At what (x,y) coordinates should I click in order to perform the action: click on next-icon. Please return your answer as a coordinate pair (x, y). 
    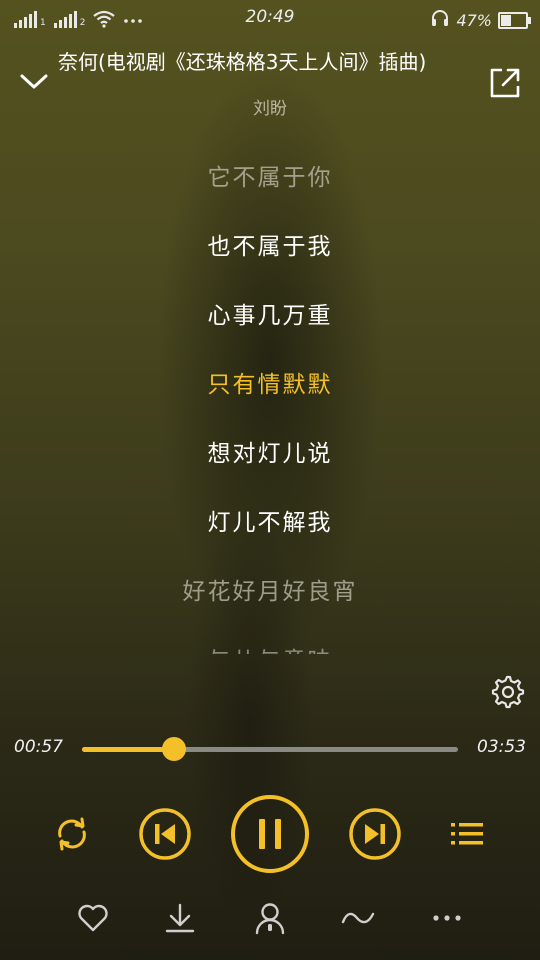
    Looking at the image, I should click on (375, 834).